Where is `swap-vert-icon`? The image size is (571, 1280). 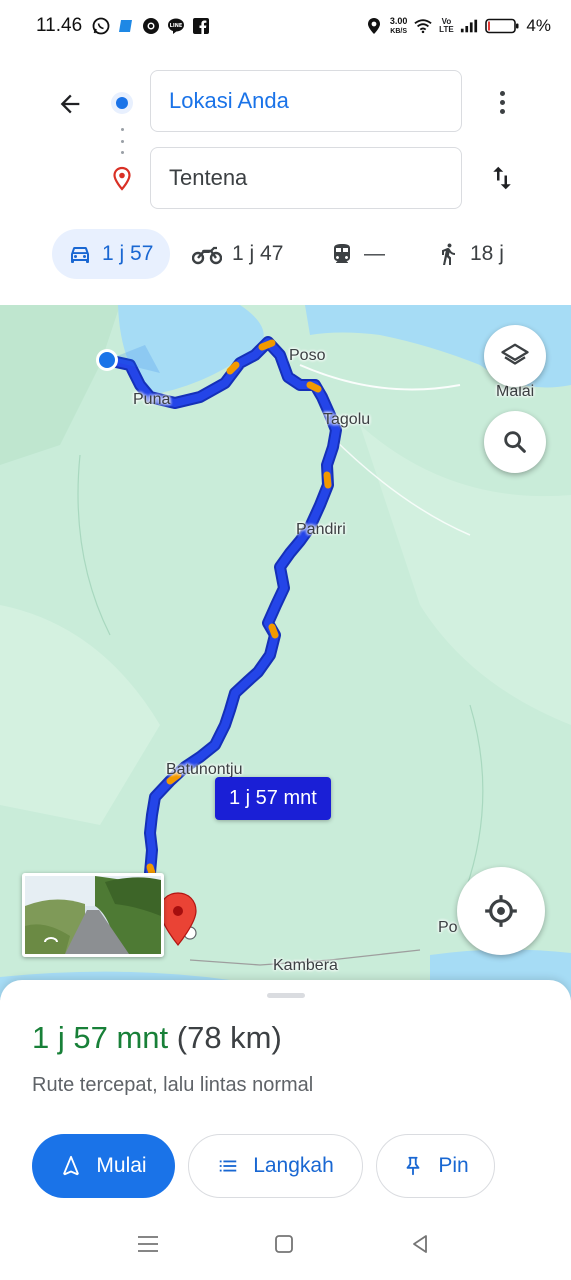 swap-vert-icon is located at coordinates (502, 178).